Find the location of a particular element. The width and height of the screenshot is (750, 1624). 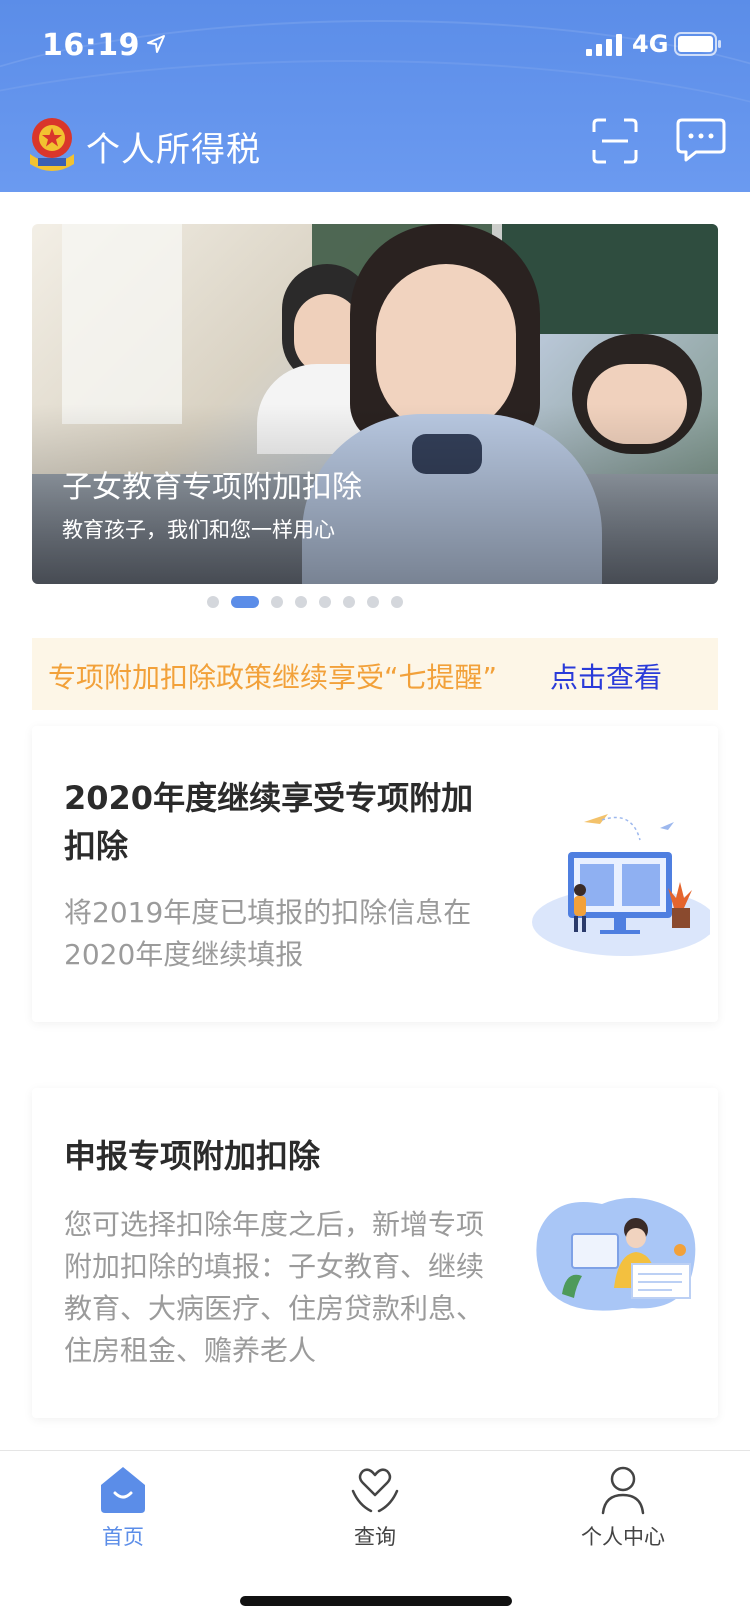

tab-query-label: 查询 is located at coordinates (375, 1537).